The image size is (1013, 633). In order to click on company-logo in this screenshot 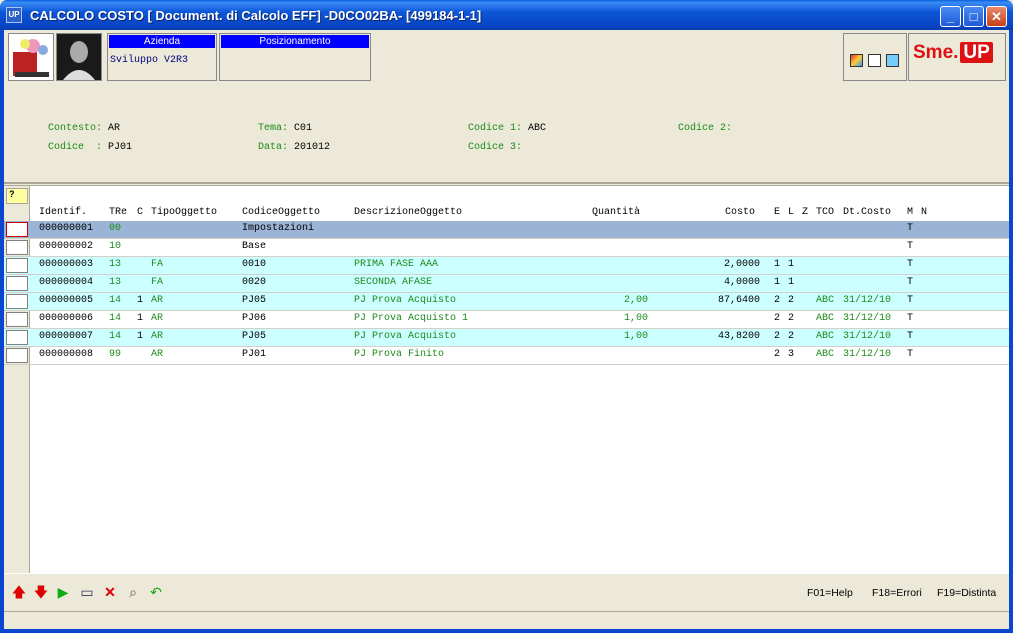, I will do `click(31, 57)`.